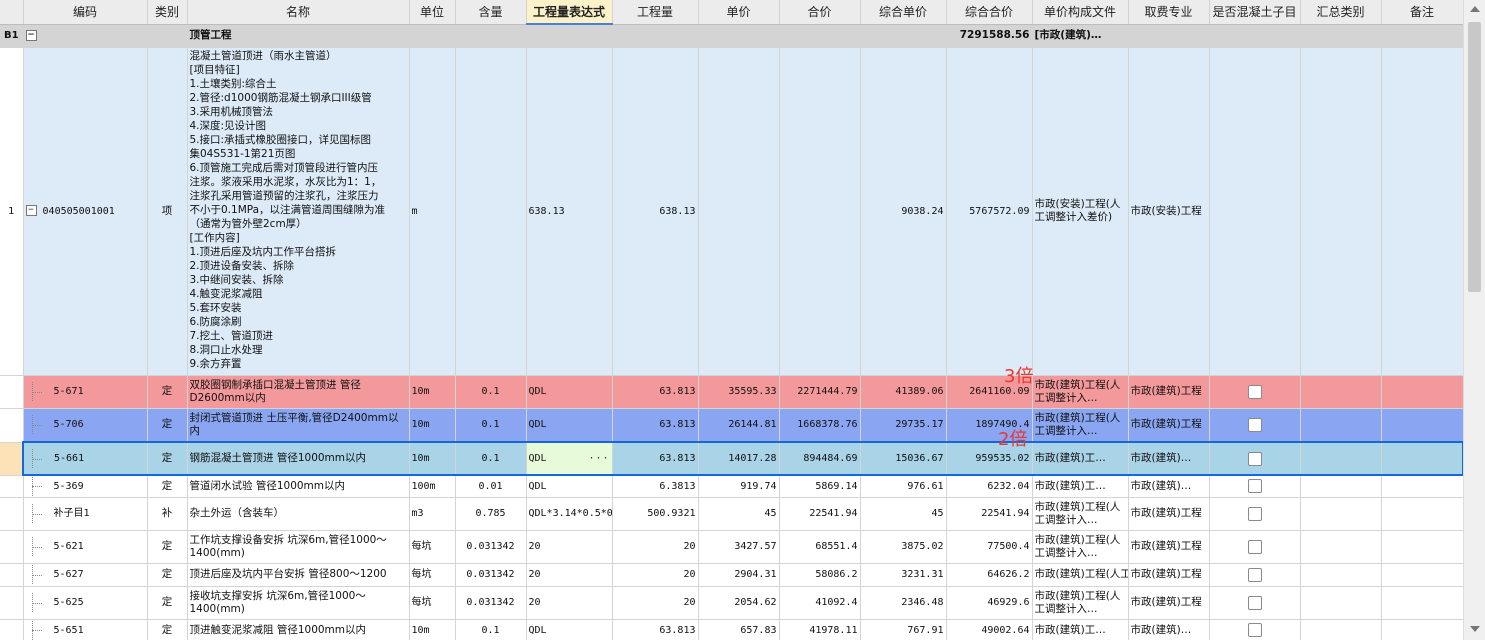  What do you see at coordinates (12, 211) in the screenshot?
I see `row-index: 1` at bounding box center [12, 211].